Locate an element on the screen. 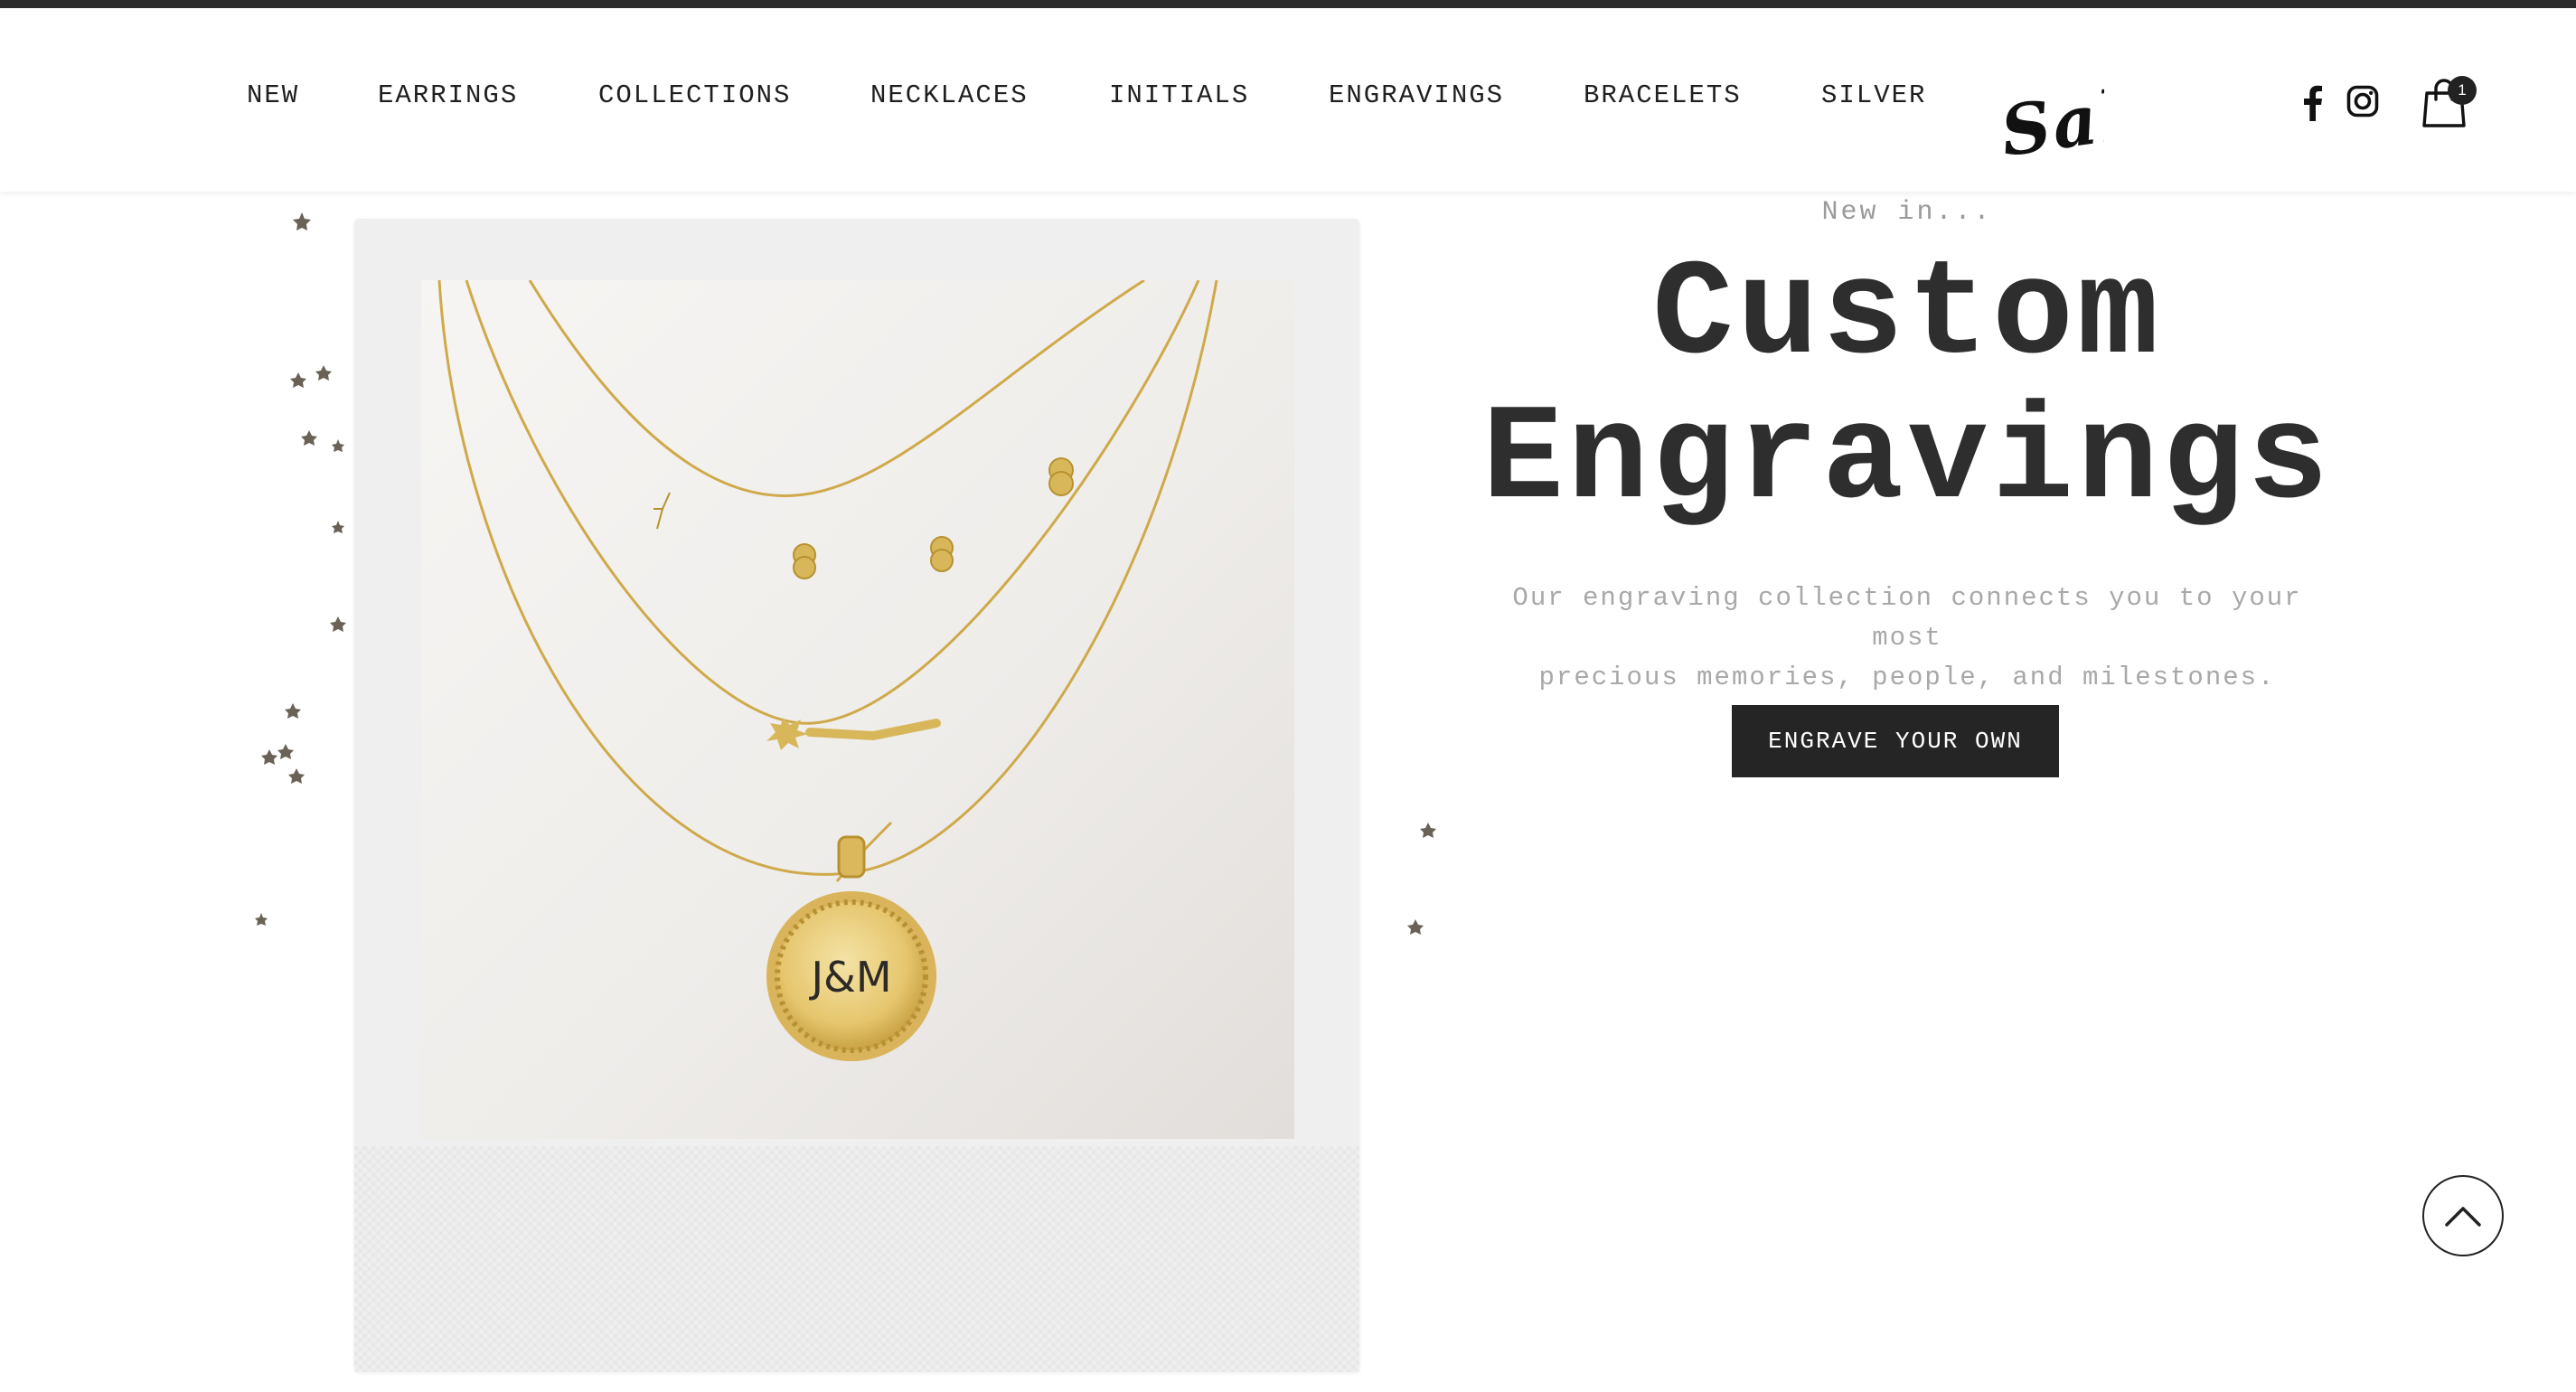  nav-item-sale: Sale is located at coordinates (2051, 125).